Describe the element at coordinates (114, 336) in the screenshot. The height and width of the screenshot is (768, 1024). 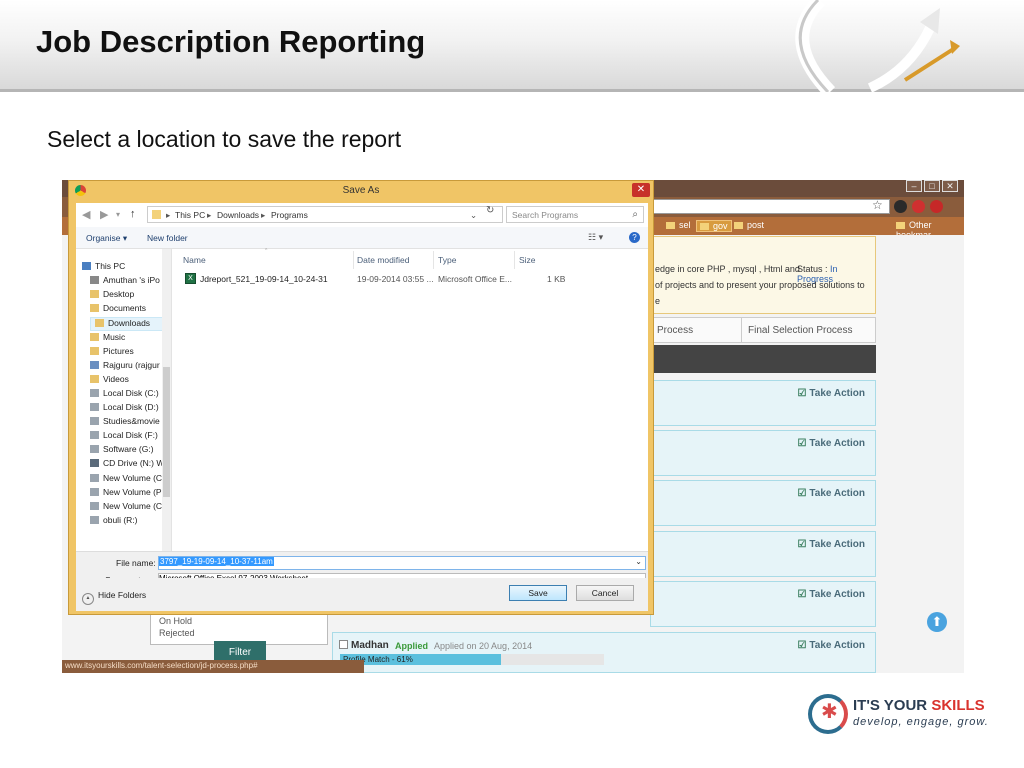
I see `nav-item-label: Music` at that location.